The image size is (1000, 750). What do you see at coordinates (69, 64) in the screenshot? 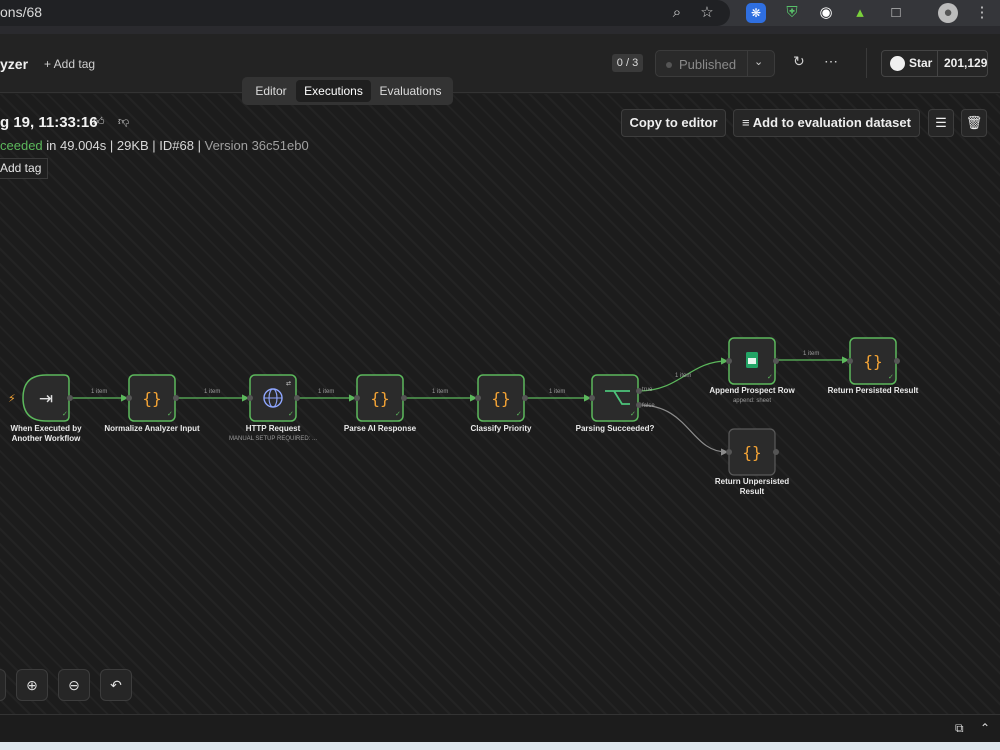
I see `add-tag-link: + Add tag` at bounding box center [69, 64].